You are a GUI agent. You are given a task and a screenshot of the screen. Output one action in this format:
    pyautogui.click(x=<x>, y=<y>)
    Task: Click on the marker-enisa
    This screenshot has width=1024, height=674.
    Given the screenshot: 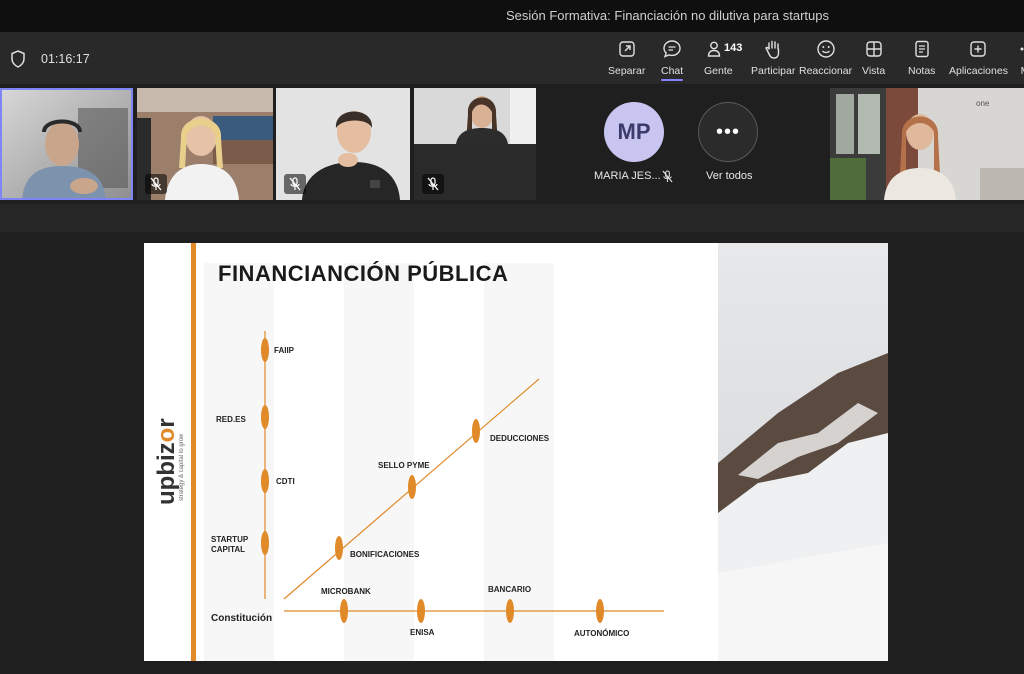 What is the action you would take?
    pyautogui.click(x=421, y=611)
    